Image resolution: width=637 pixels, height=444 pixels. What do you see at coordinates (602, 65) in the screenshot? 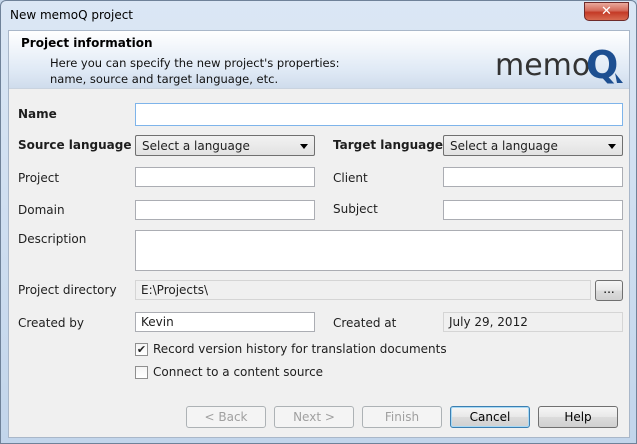
I see `logo-q-letter: Q` at bounding box center [602, 65].